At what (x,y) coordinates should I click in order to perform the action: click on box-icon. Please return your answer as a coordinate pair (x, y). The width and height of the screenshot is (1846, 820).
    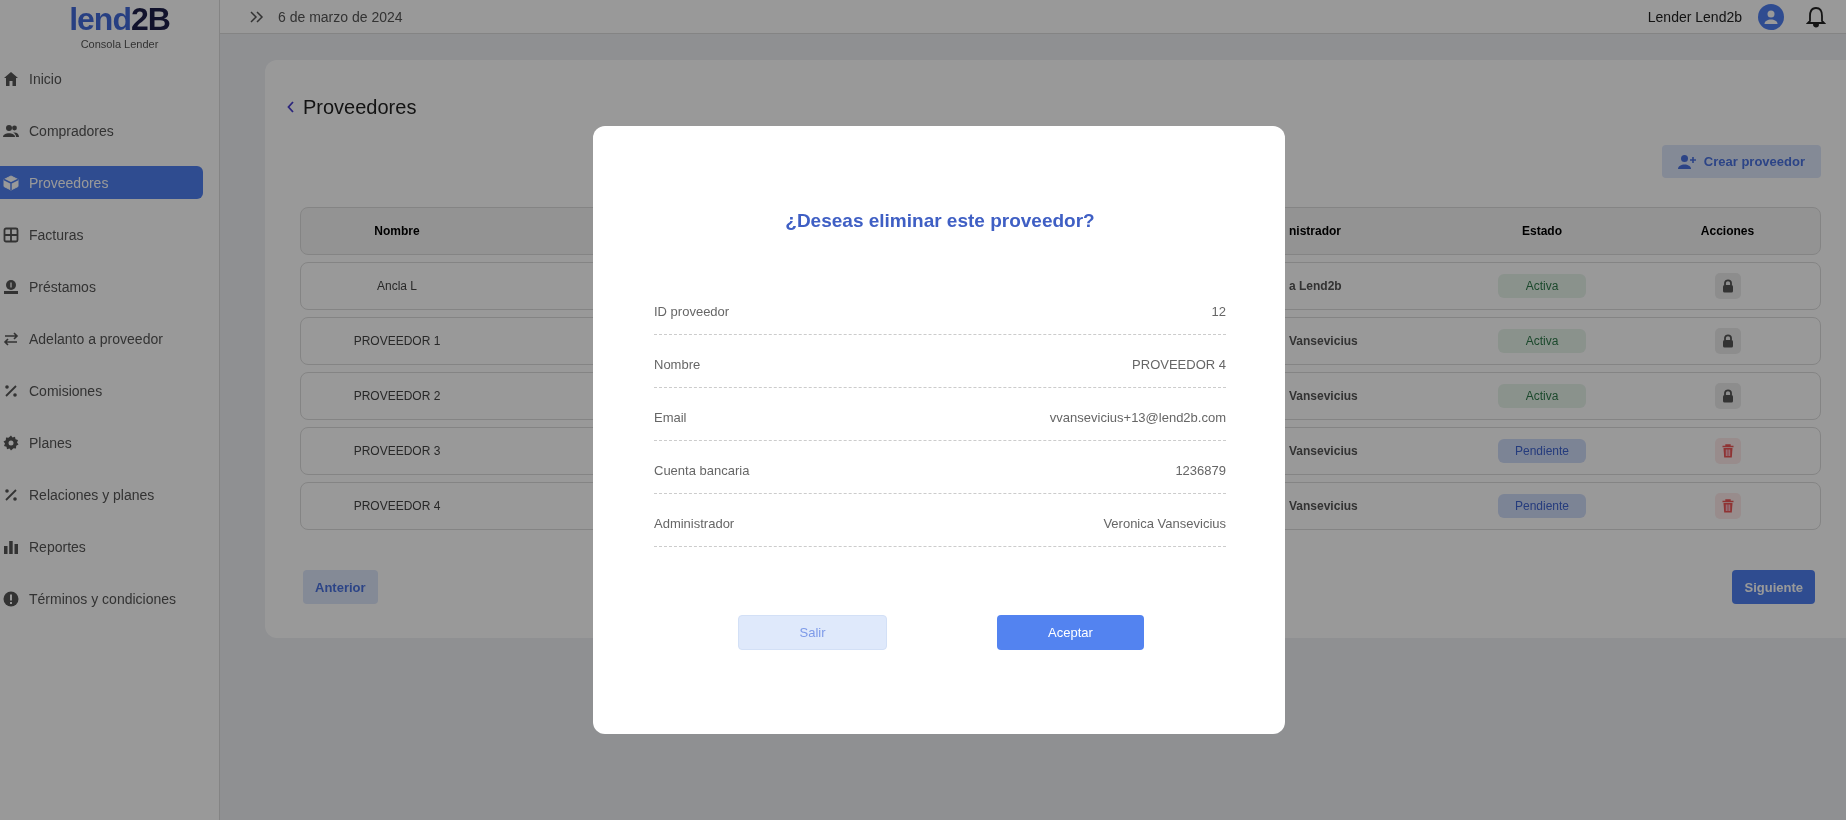
    Looking at the image, I should click on (11, 182).